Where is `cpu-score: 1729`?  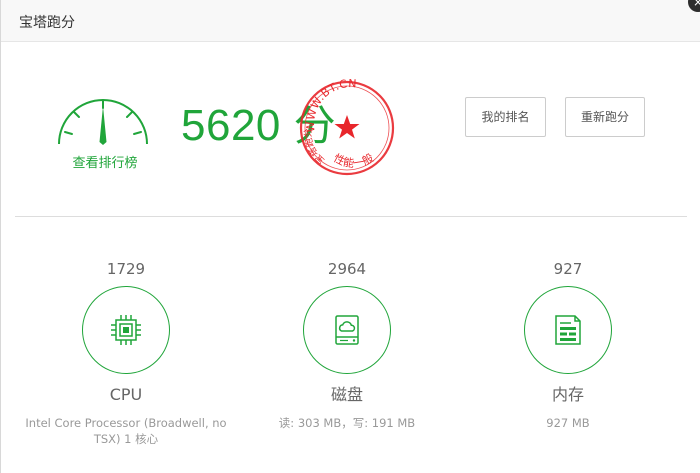 cpu-score: 1729 is located at coordinates (126, 269).